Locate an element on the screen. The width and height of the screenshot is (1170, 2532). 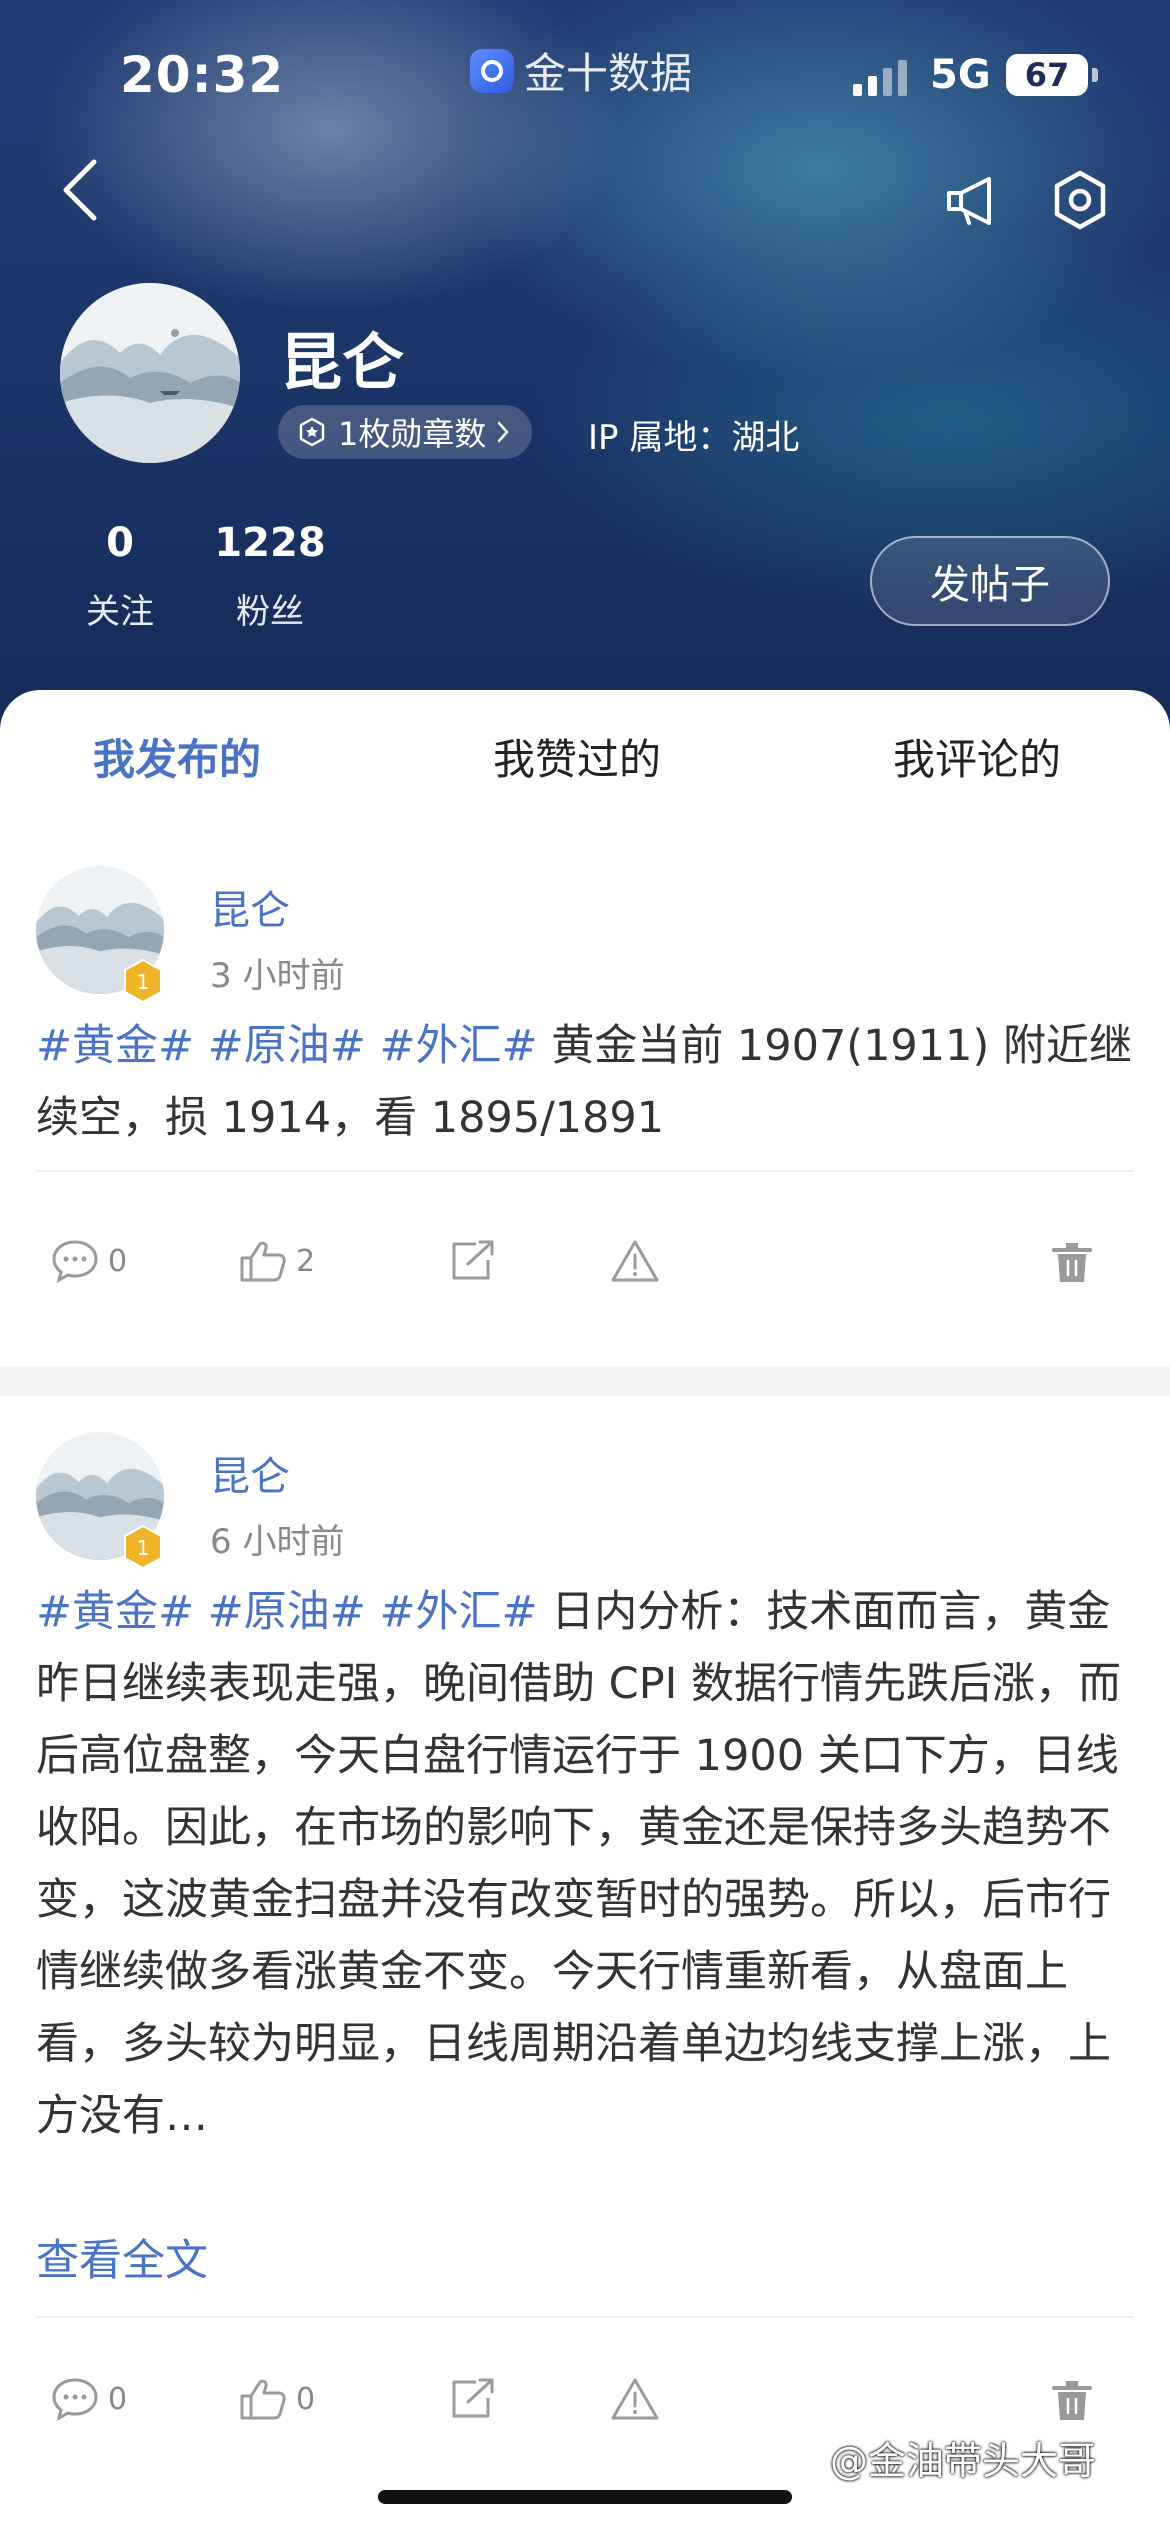
profile-tabs: 我发布的 我赞过的 我评论的 is located at coordinates (585, 755).